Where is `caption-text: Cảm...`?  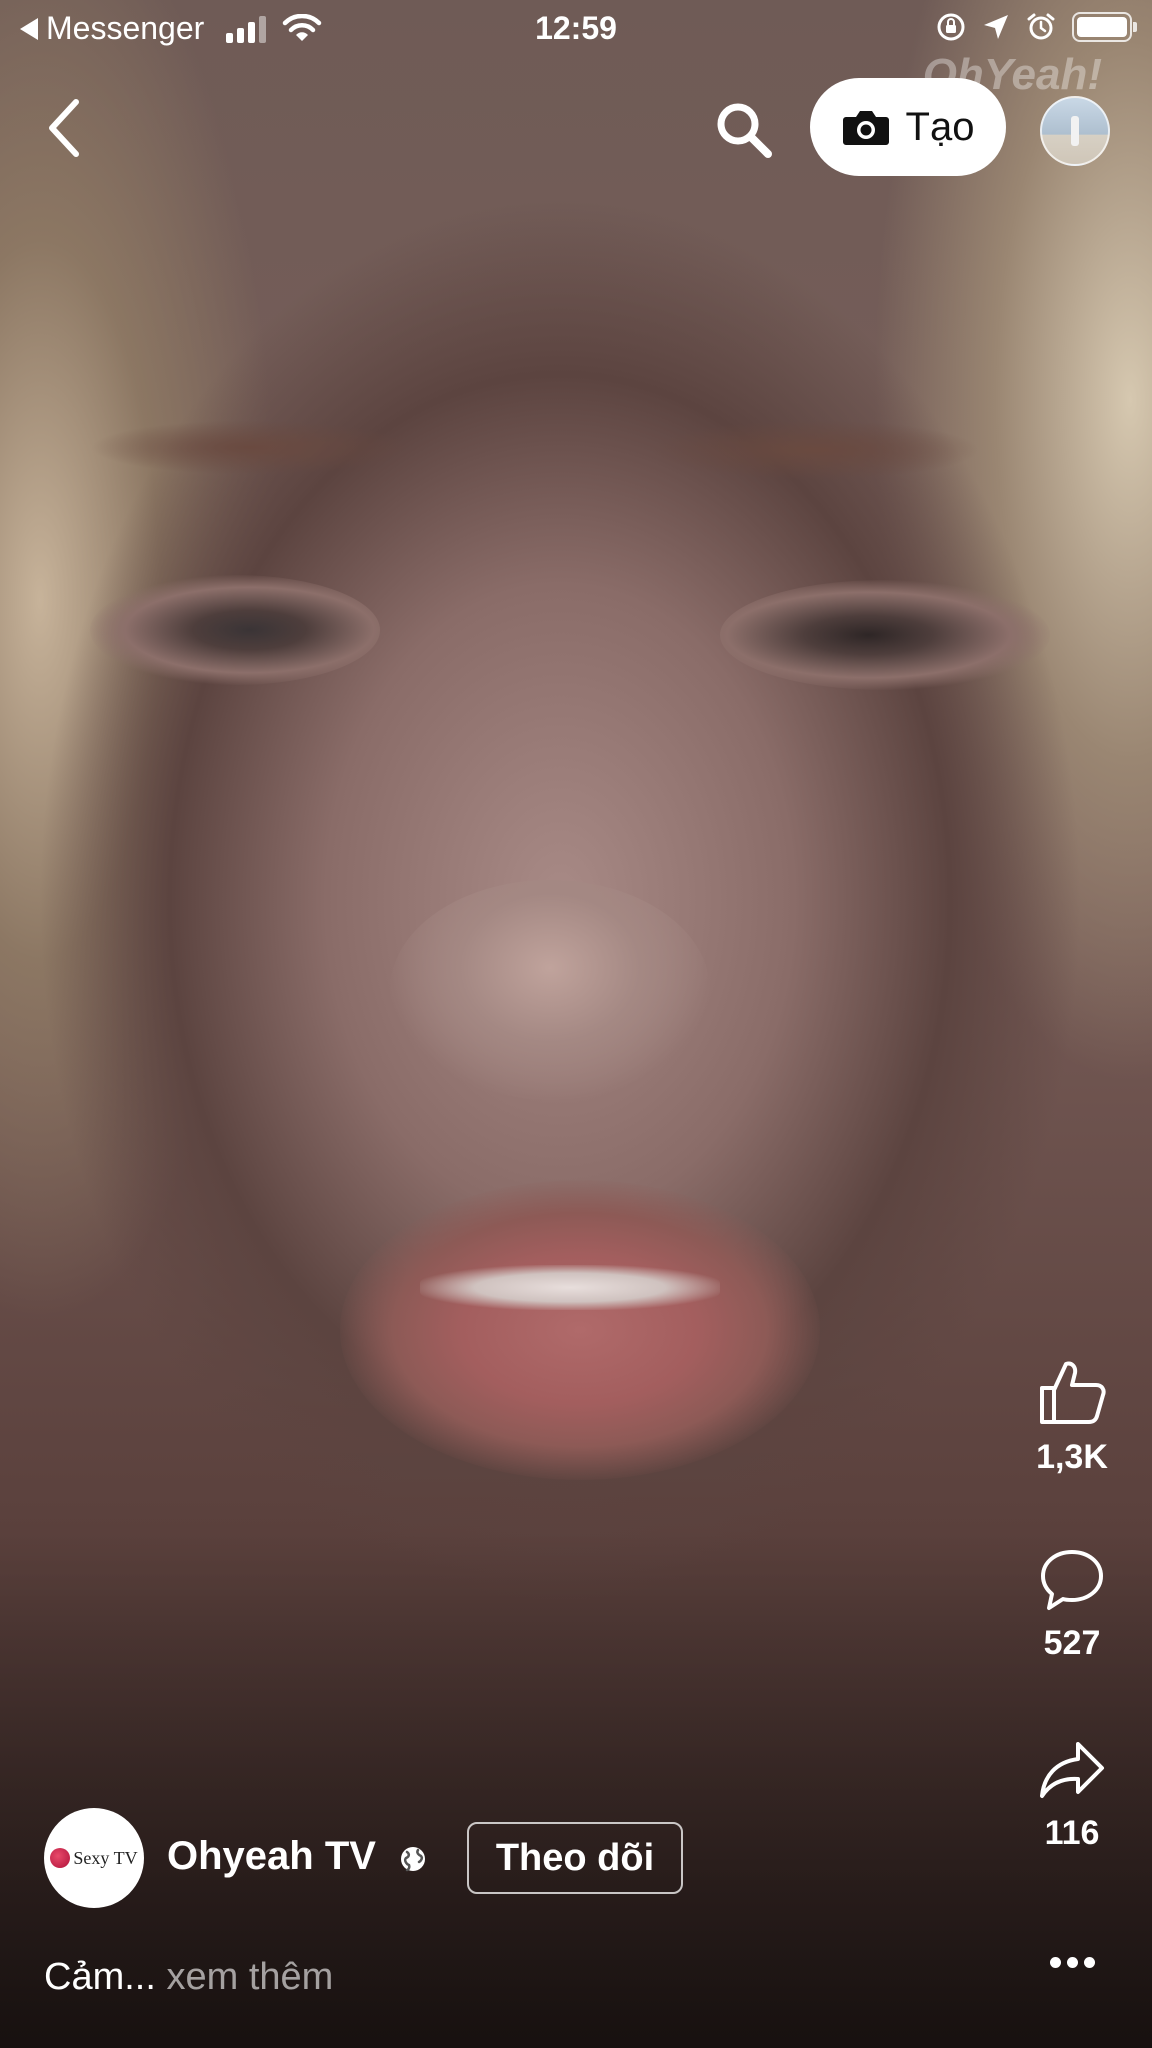 caption-text: Cảm... is located at coordinates (100, 1977).